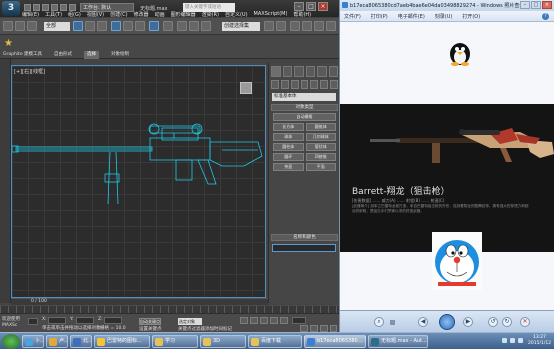 The height and width of the screenshot is (349, 554). I want to click on current-frame-field, so click(299, 320).